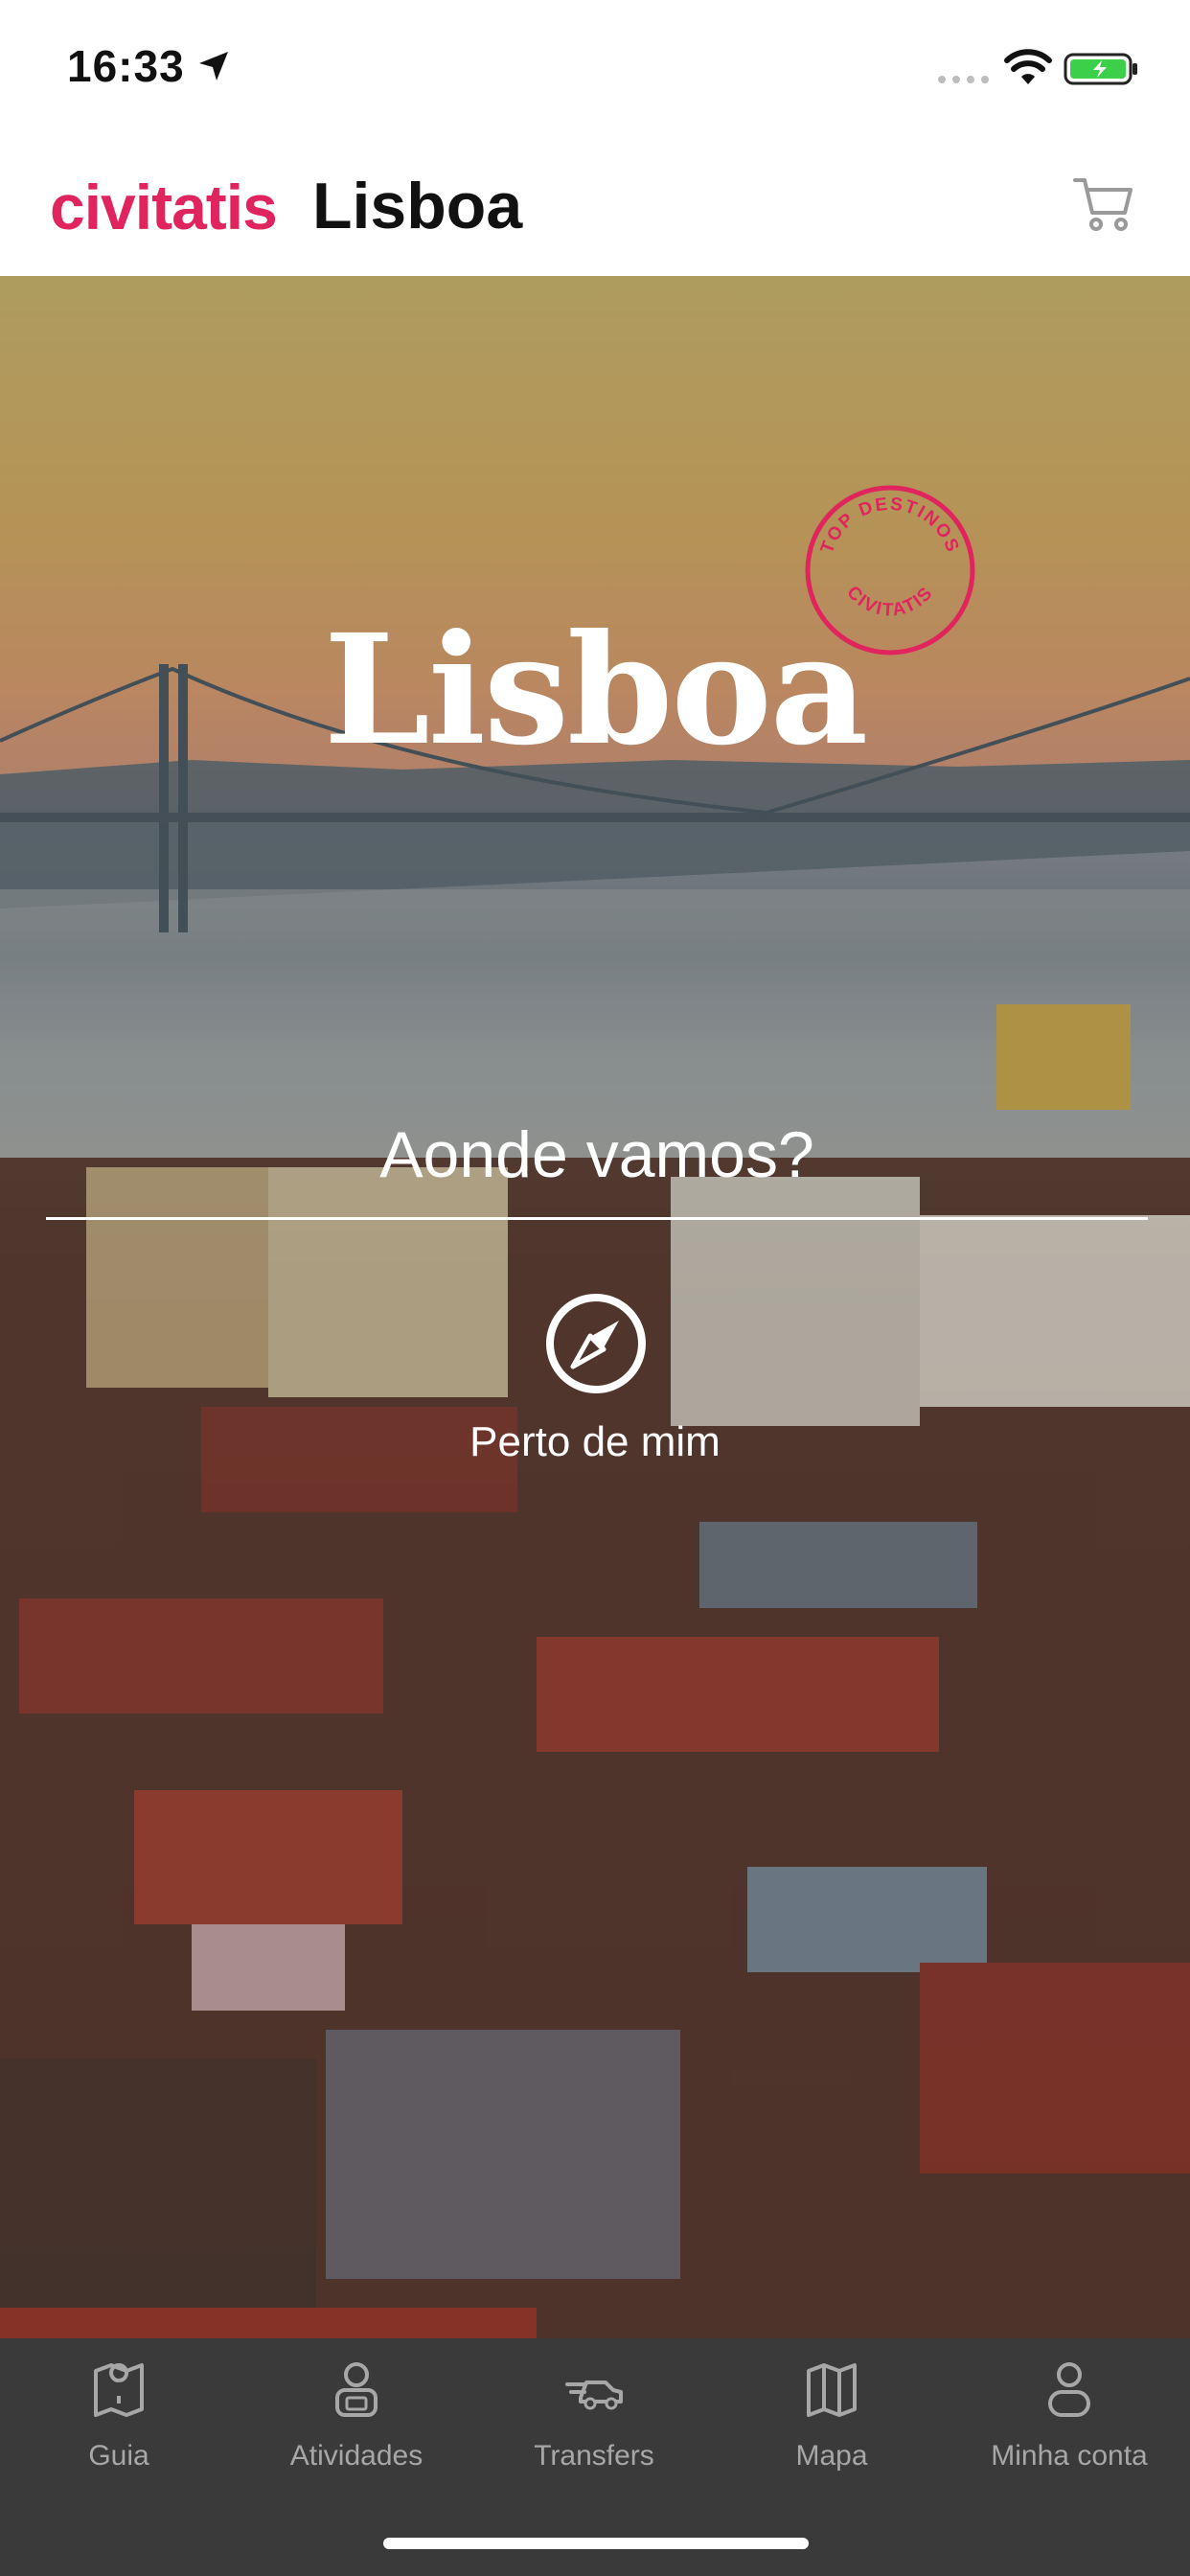 This screenshot has width=1190, height=2576. Describe the element at coordinates (1069, 2389) in the screenshot. I see `user-icon` at that location.